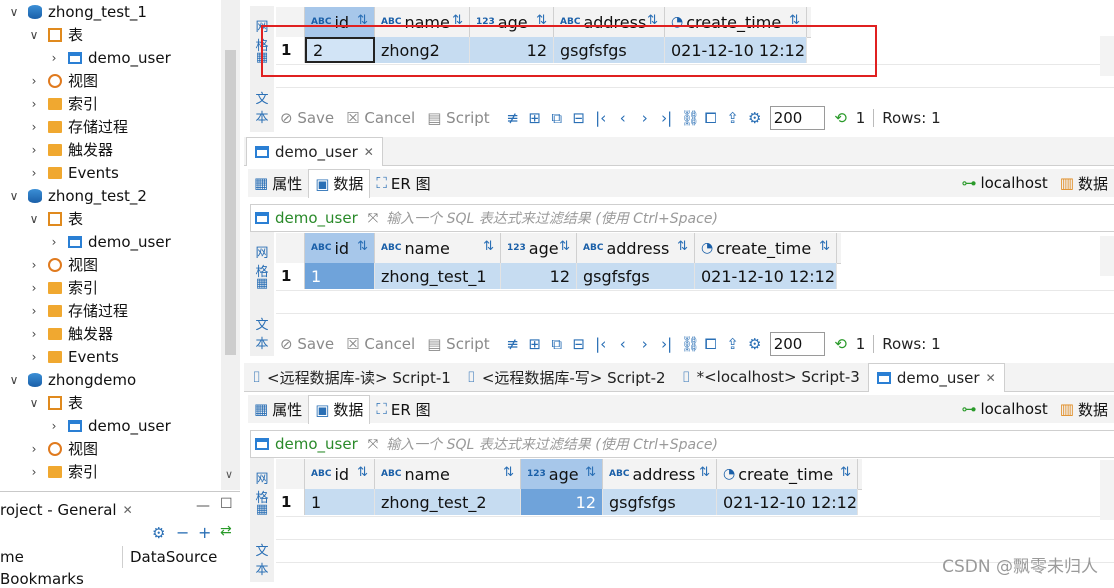 The height and width of the screenshot is (588, 1114). What do you see at coordinates (535, 344) in the screenshot?
I see `add-row-icon: ⊞` at bounding box center [535, 344].